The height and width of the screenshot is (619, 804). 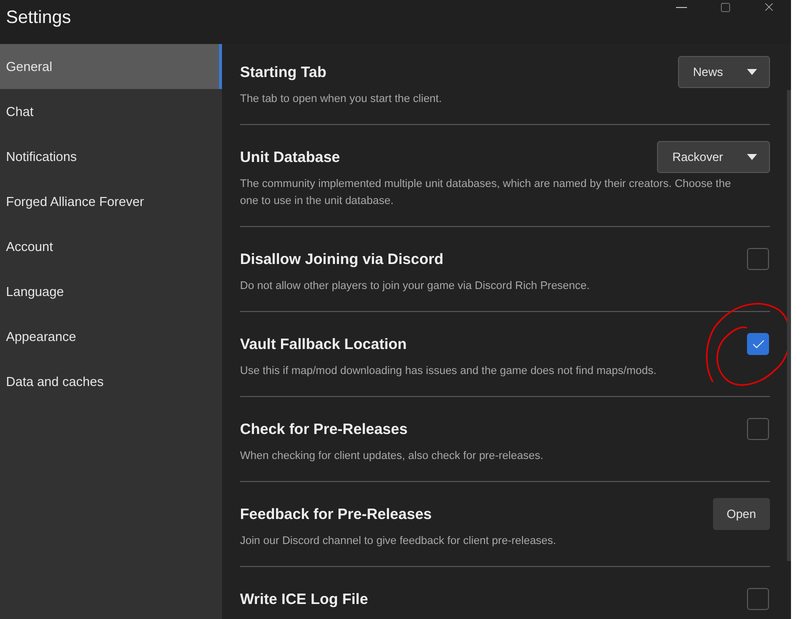 I want to click on setting-description: When checking for client updates, also check for pre-releases., so click(x=392, y=456).